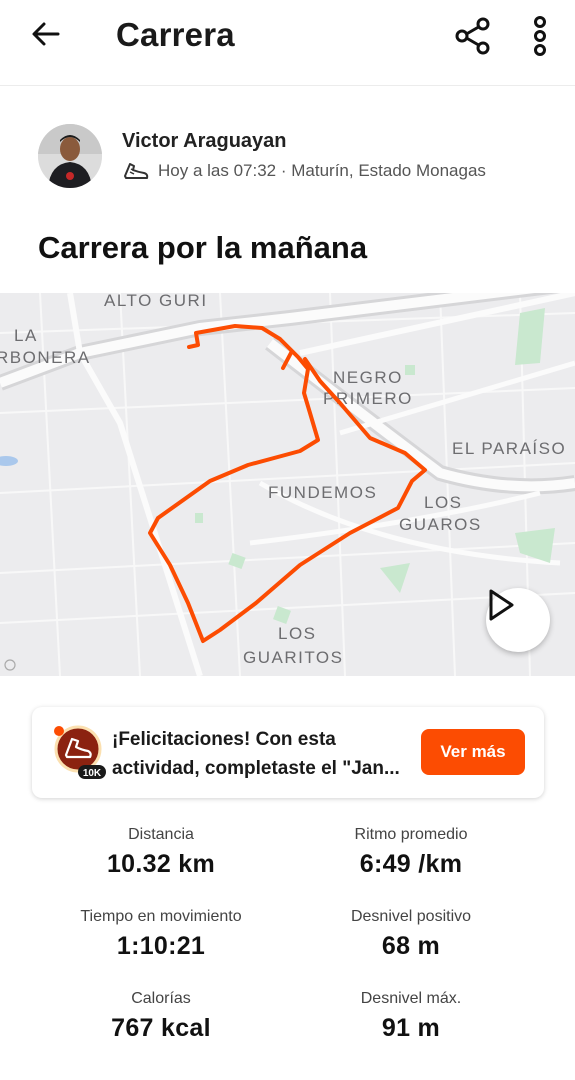  What do you see at coordinates (204, 141) in the screenshot?
I see `athlete-name: Victor Araguayan` at bounding box center [204, 141].